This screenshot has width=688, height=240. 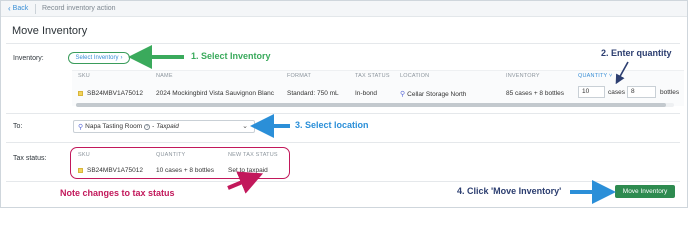 What do you see at coordinates (245, 182) in the screenshot?
I see `arrow-note` at bounding box center [245, 182].